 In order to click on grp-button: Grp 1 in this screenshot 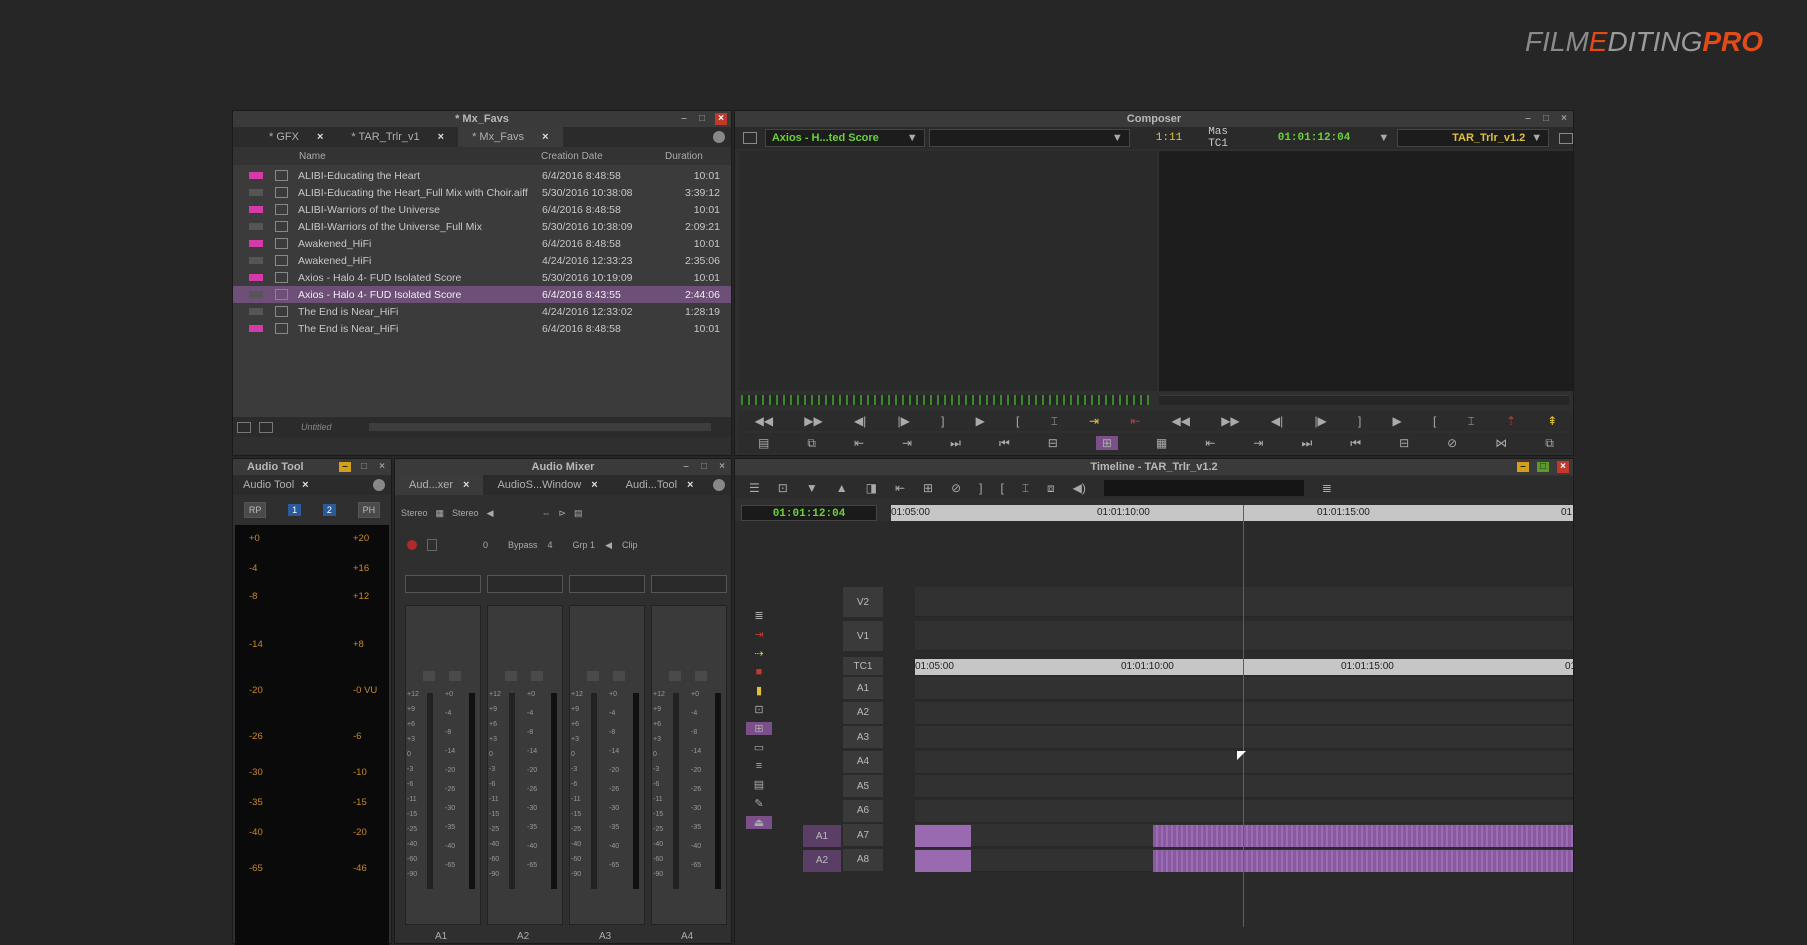, I will do `click(584, 545)`.